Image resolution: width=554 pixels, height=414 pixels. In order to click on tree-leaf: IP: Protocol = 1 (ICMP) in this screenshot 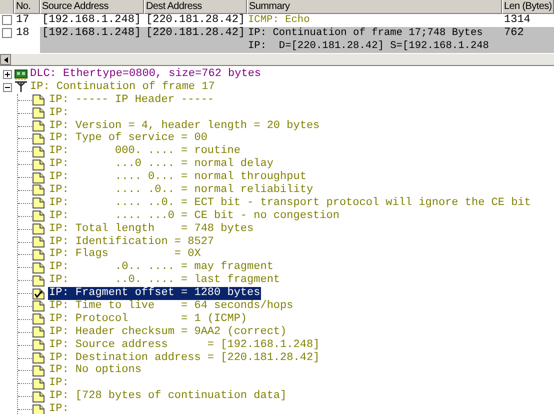, I will do `click(148, 319)`.